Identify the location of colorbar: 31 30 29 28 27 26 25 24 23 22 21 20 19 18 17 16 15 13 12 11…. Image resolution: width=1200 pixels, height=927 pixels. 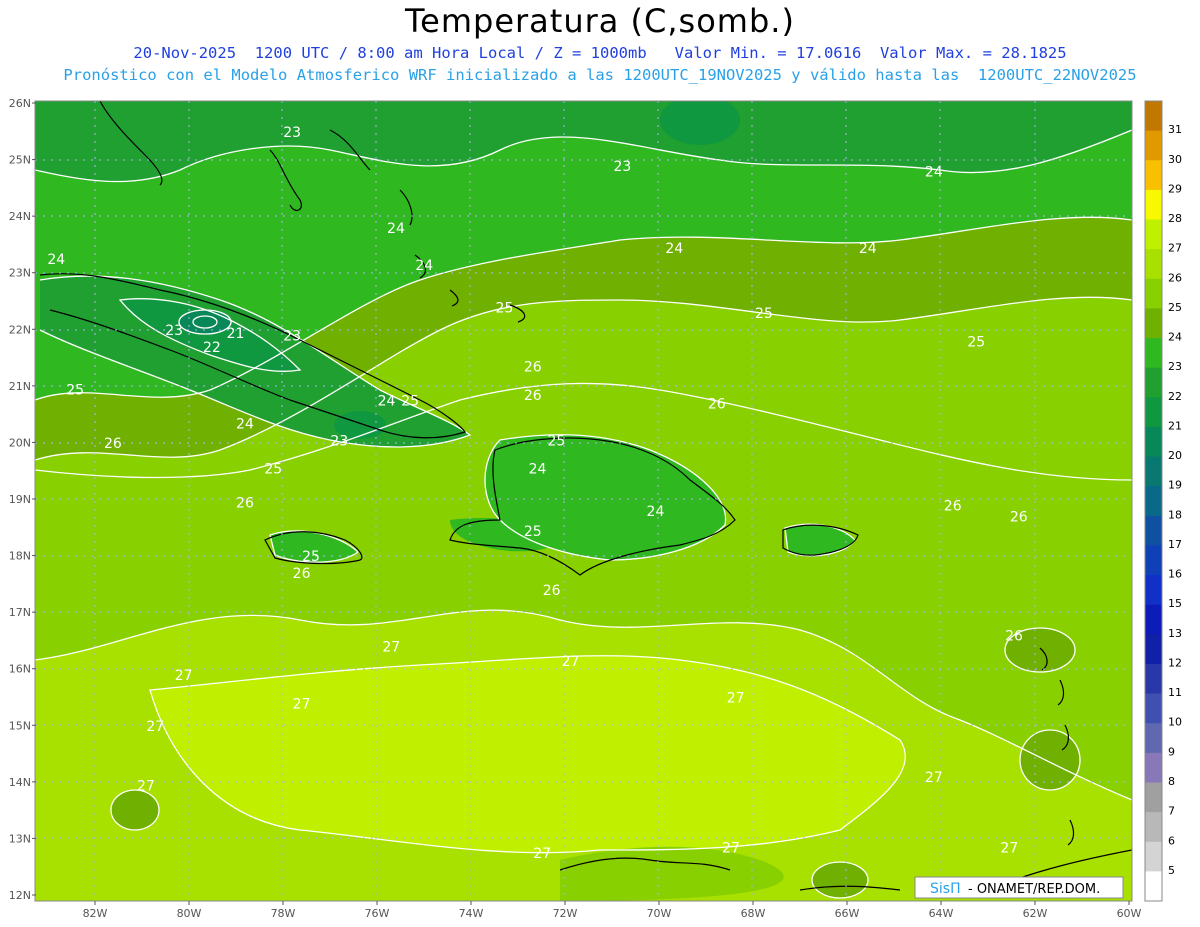
(1163, 501).